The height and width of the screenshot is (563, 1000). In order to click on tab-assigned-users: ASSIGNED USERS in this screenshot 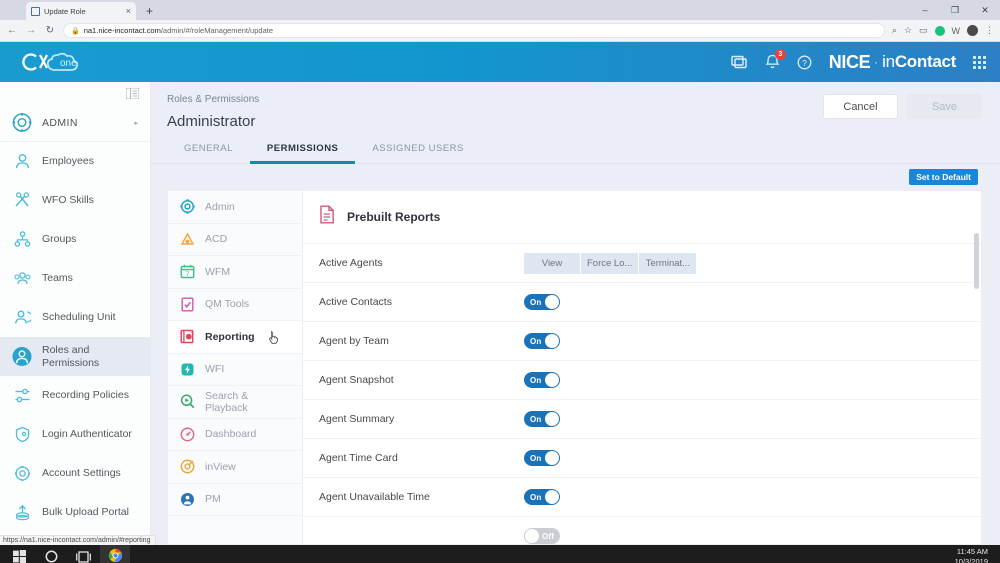, I will do `click(417, 153)`.